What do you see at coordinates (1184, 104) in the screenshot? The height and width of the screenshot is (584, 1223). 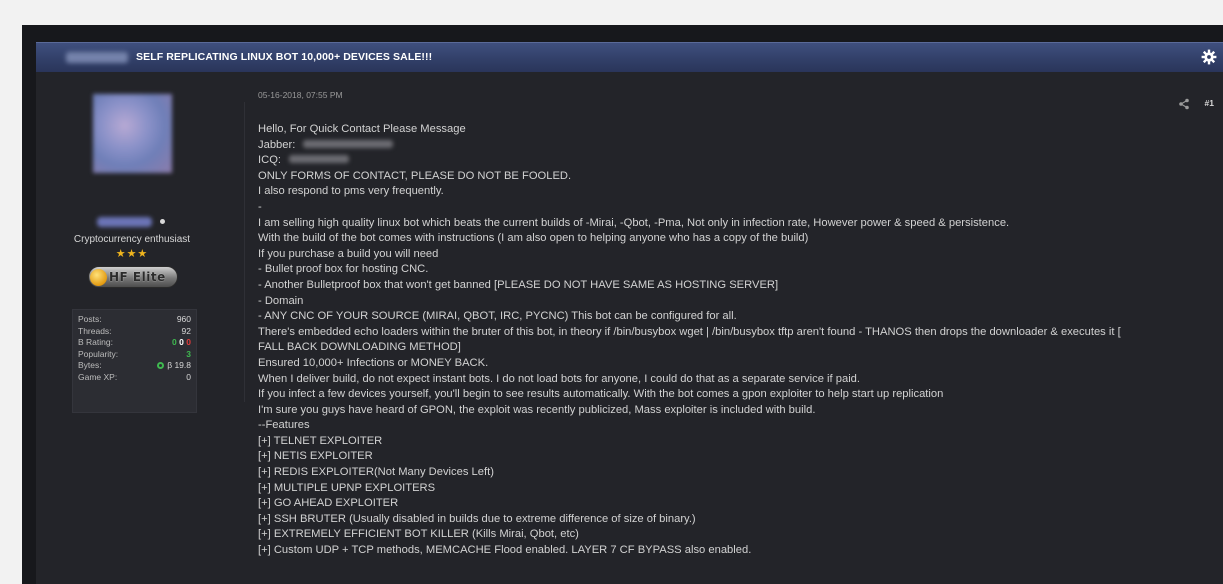 I see `share-icon` at bounding box center [1184, 104].